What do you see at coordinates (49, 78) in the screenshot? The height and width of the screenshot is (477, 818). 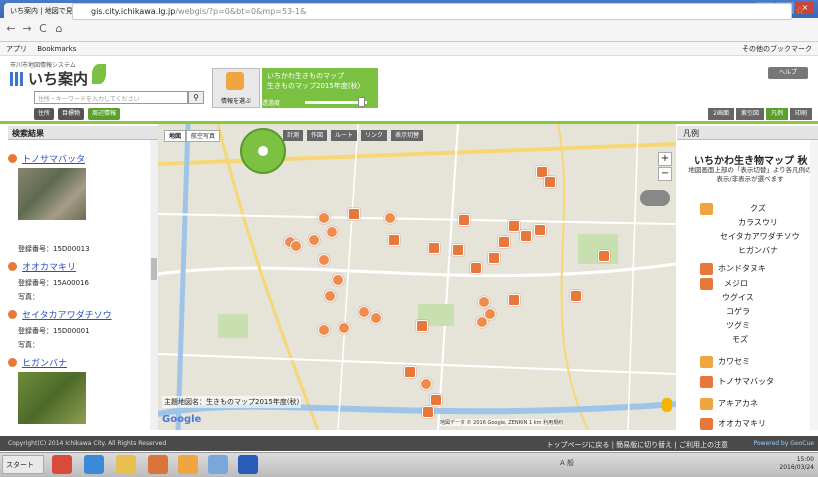 I see `site-logo: いち案内` at bounding box center [49, 78].